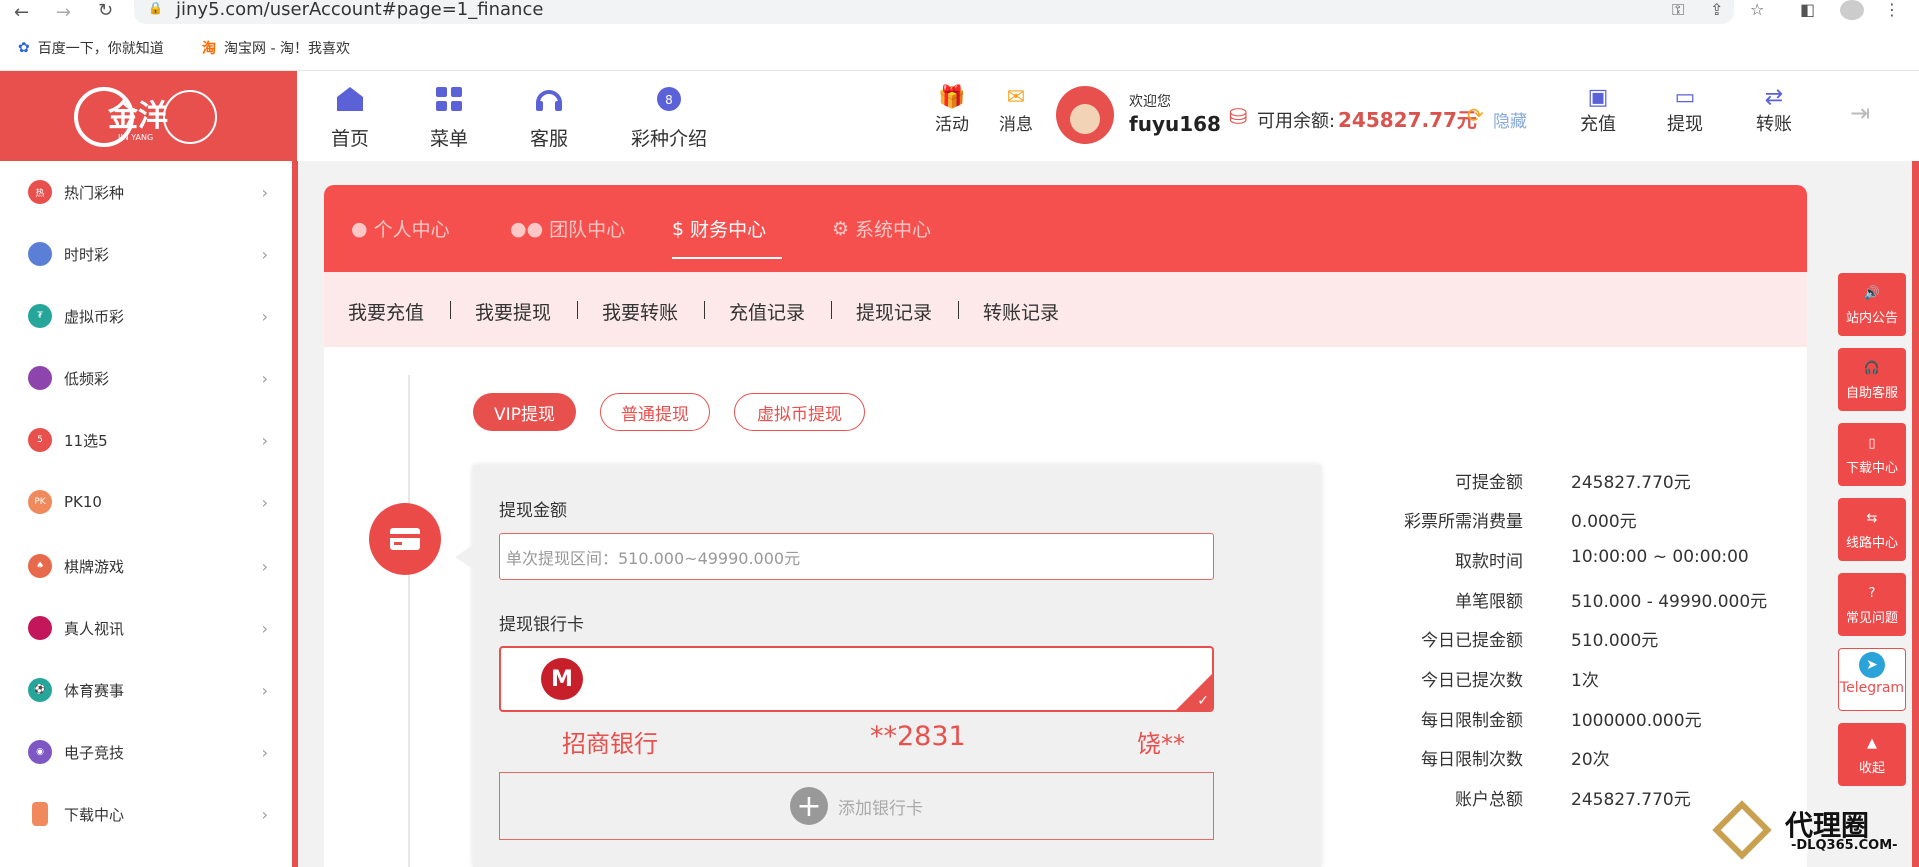 The width and height of the screenshot is (1919, 867). Describe the element at coordinates (148, 116) in the screenshot. I see `site-logo: 金洋 JIN YANG` at that location.